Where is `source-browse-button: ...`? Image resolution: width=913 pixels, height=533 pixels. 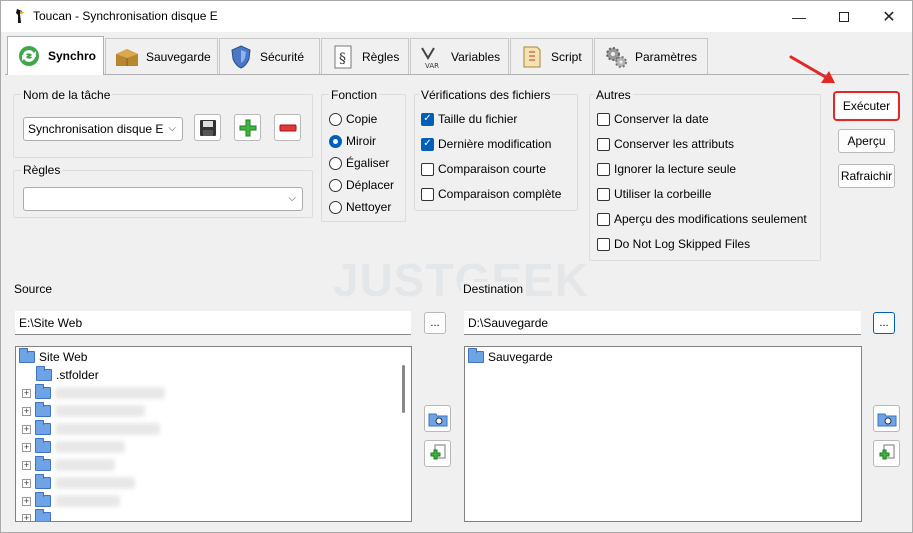
source-browse-button: ... is located at coordinates (435, 323).